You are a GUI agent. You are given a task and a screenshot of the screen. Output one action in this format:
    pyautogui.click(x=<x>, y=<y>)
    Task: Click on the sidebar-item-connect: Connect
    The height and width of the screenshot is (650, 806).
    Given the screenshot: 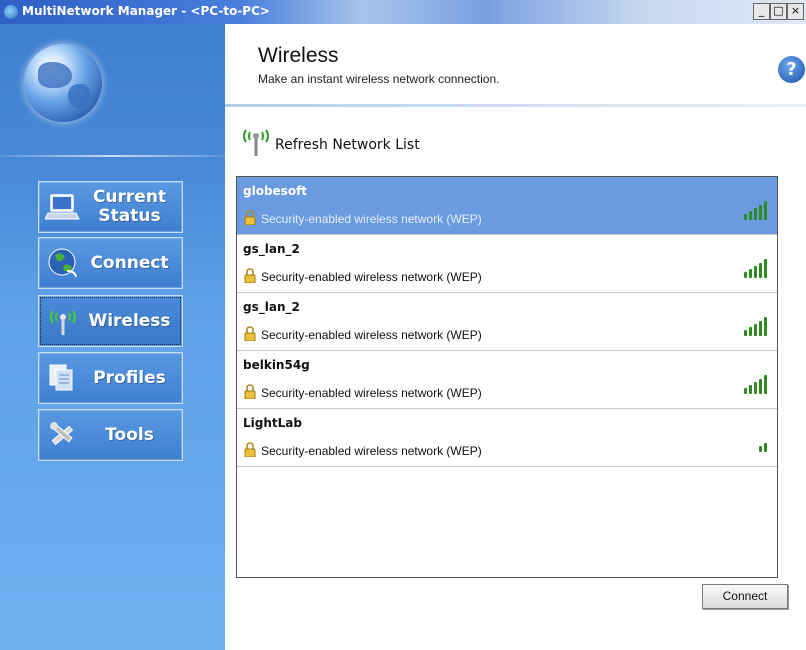 What is the action you would take?
    pyautogui.click(x=110, y=263)
    